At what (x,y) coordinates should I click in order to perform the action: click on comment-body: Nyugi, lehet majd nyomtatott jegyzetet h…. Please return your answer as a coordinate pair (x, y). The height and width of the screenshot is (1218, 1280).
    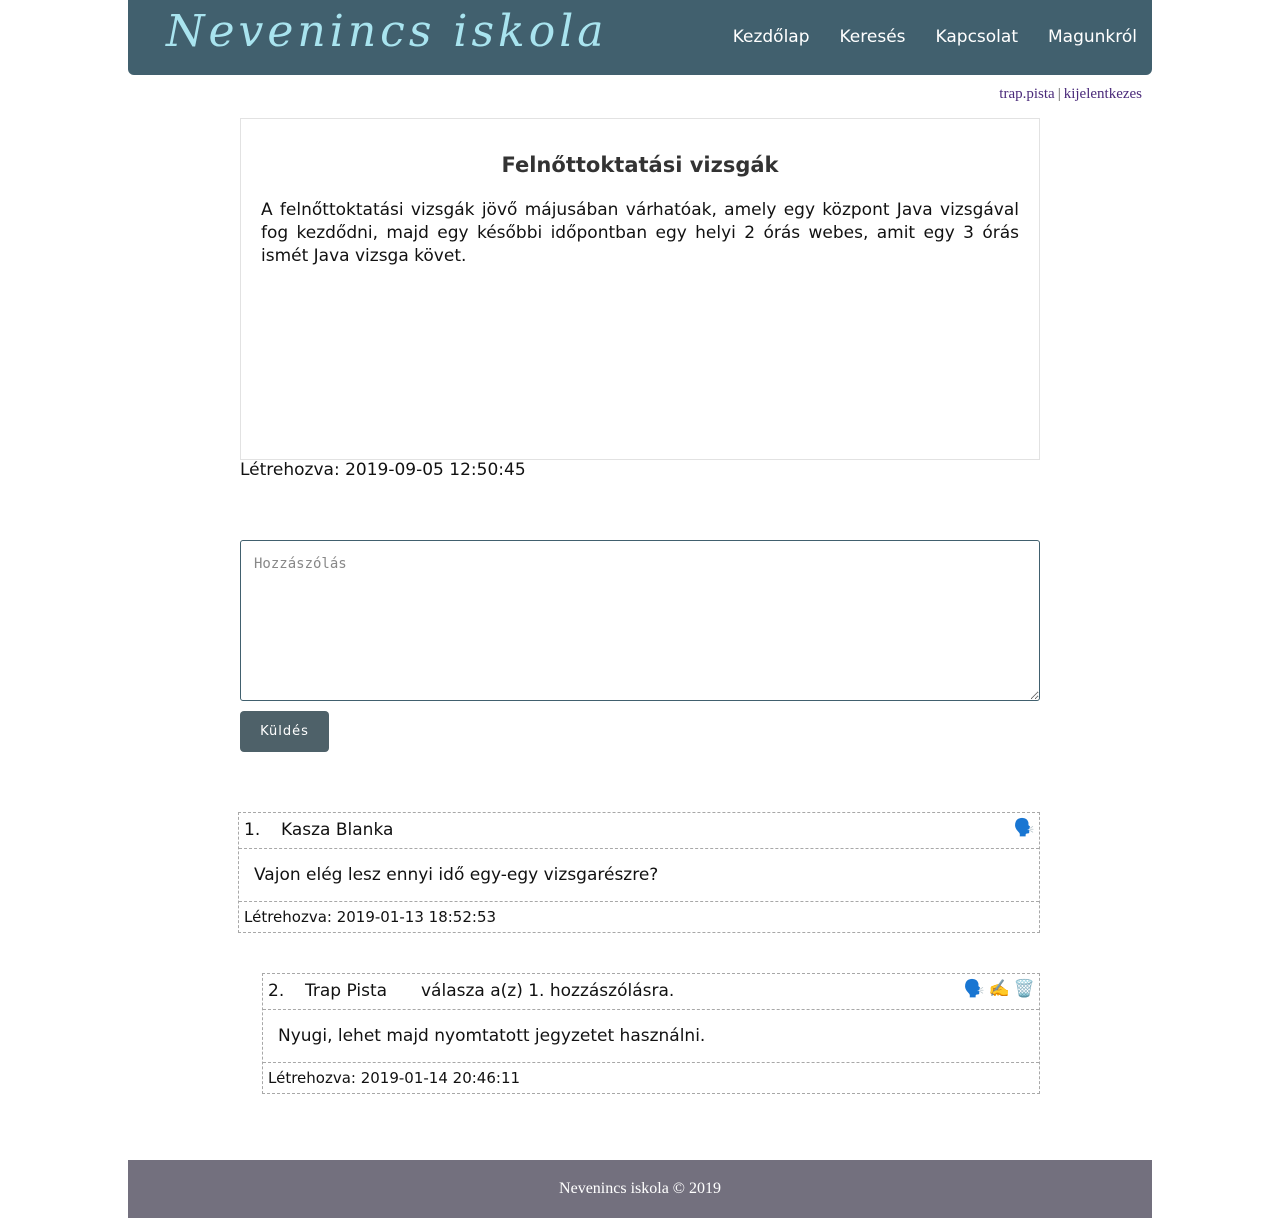
    Looking at the image, I should click on (651, 1036).